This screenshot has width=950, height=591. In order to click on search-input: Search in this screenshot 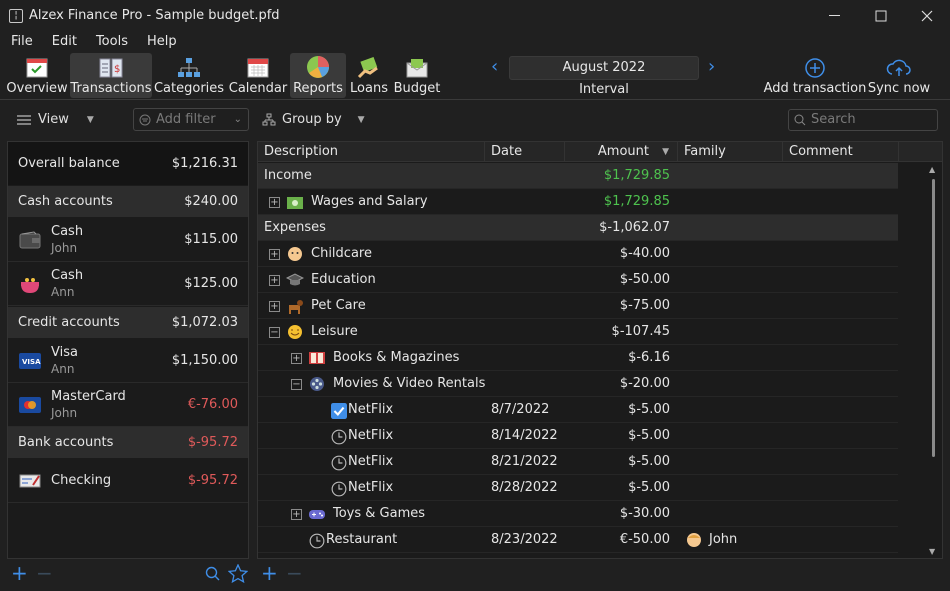, I will do `click(863, 120)`.